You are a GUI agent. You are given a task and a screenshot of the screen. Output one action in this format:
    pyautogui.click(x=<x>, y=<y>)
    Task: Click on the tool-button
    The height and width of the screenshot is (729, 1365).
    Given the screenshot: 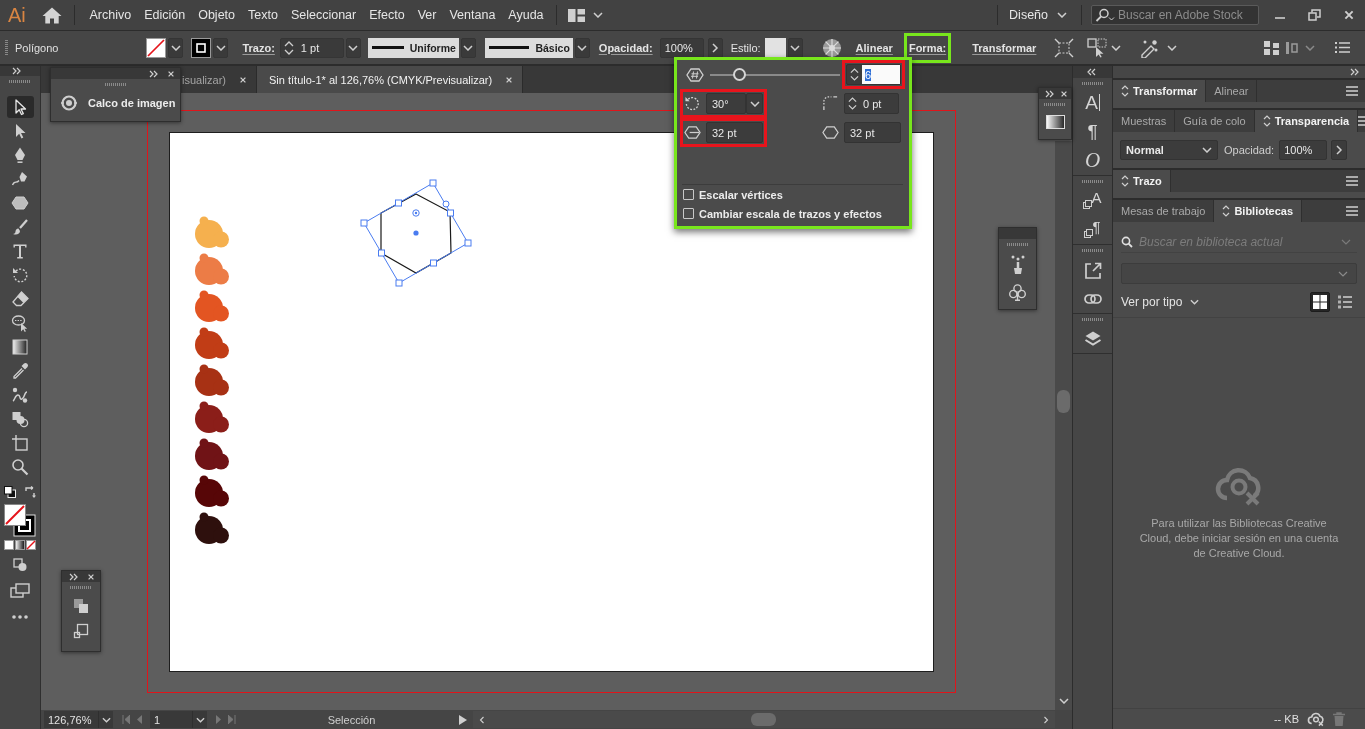 What is the action you would take?
    pyautogui.click(x=20, y=107)
    